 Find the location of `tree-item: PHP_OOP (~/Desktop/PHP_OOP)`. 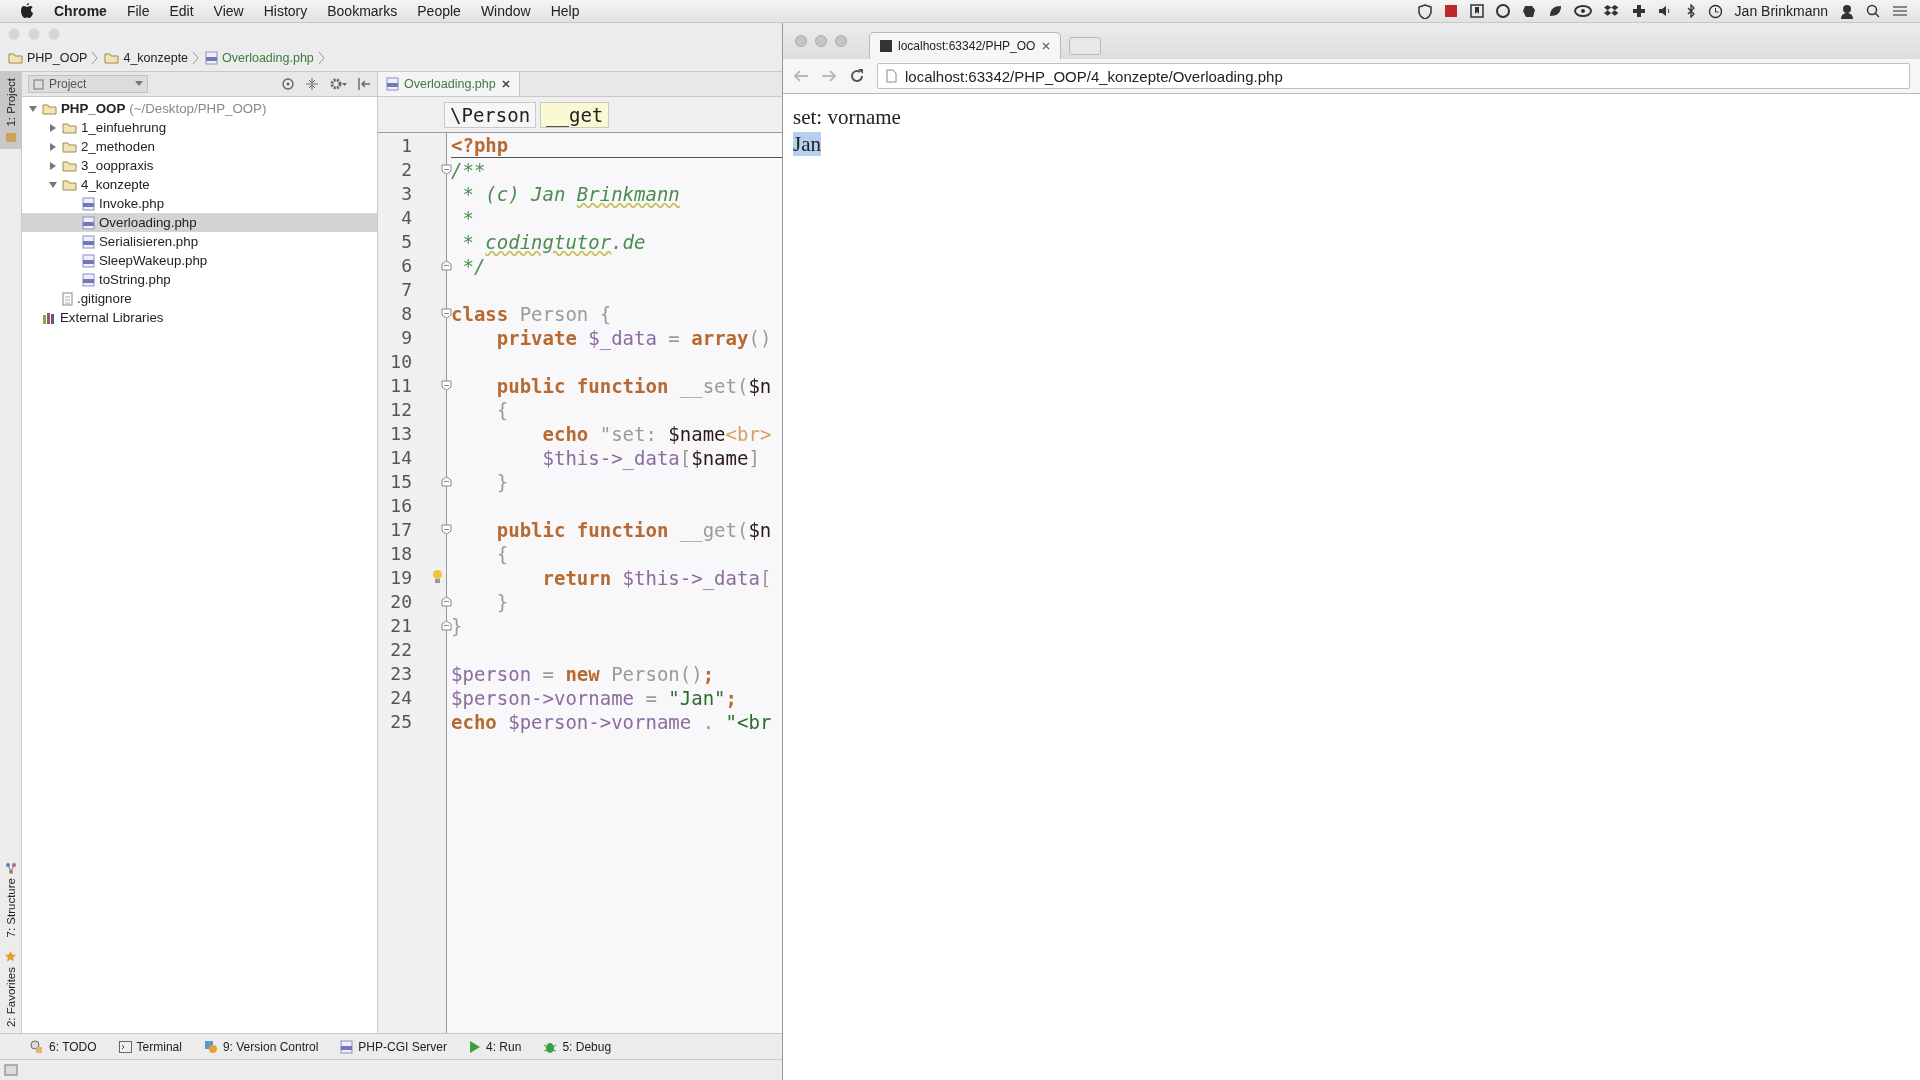

tree-item: PHP_OOP (~/Desktop/PHP_OOP) is located at coordinates (199, 108).